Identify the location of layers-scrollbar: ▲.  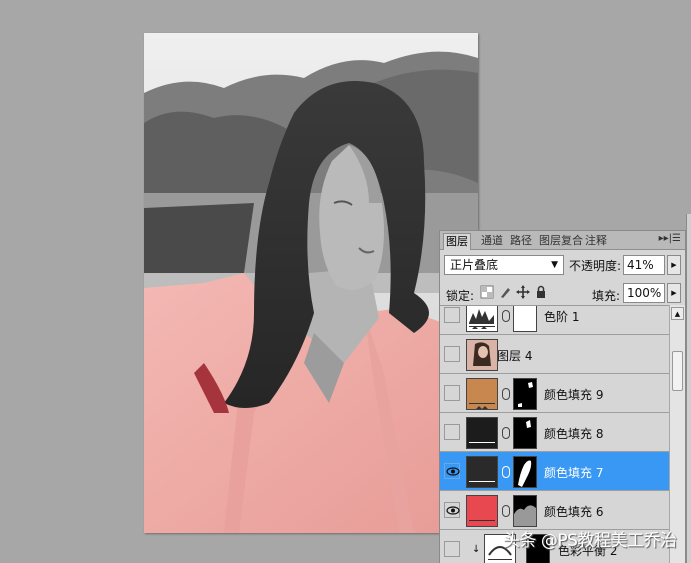
(677, 434).